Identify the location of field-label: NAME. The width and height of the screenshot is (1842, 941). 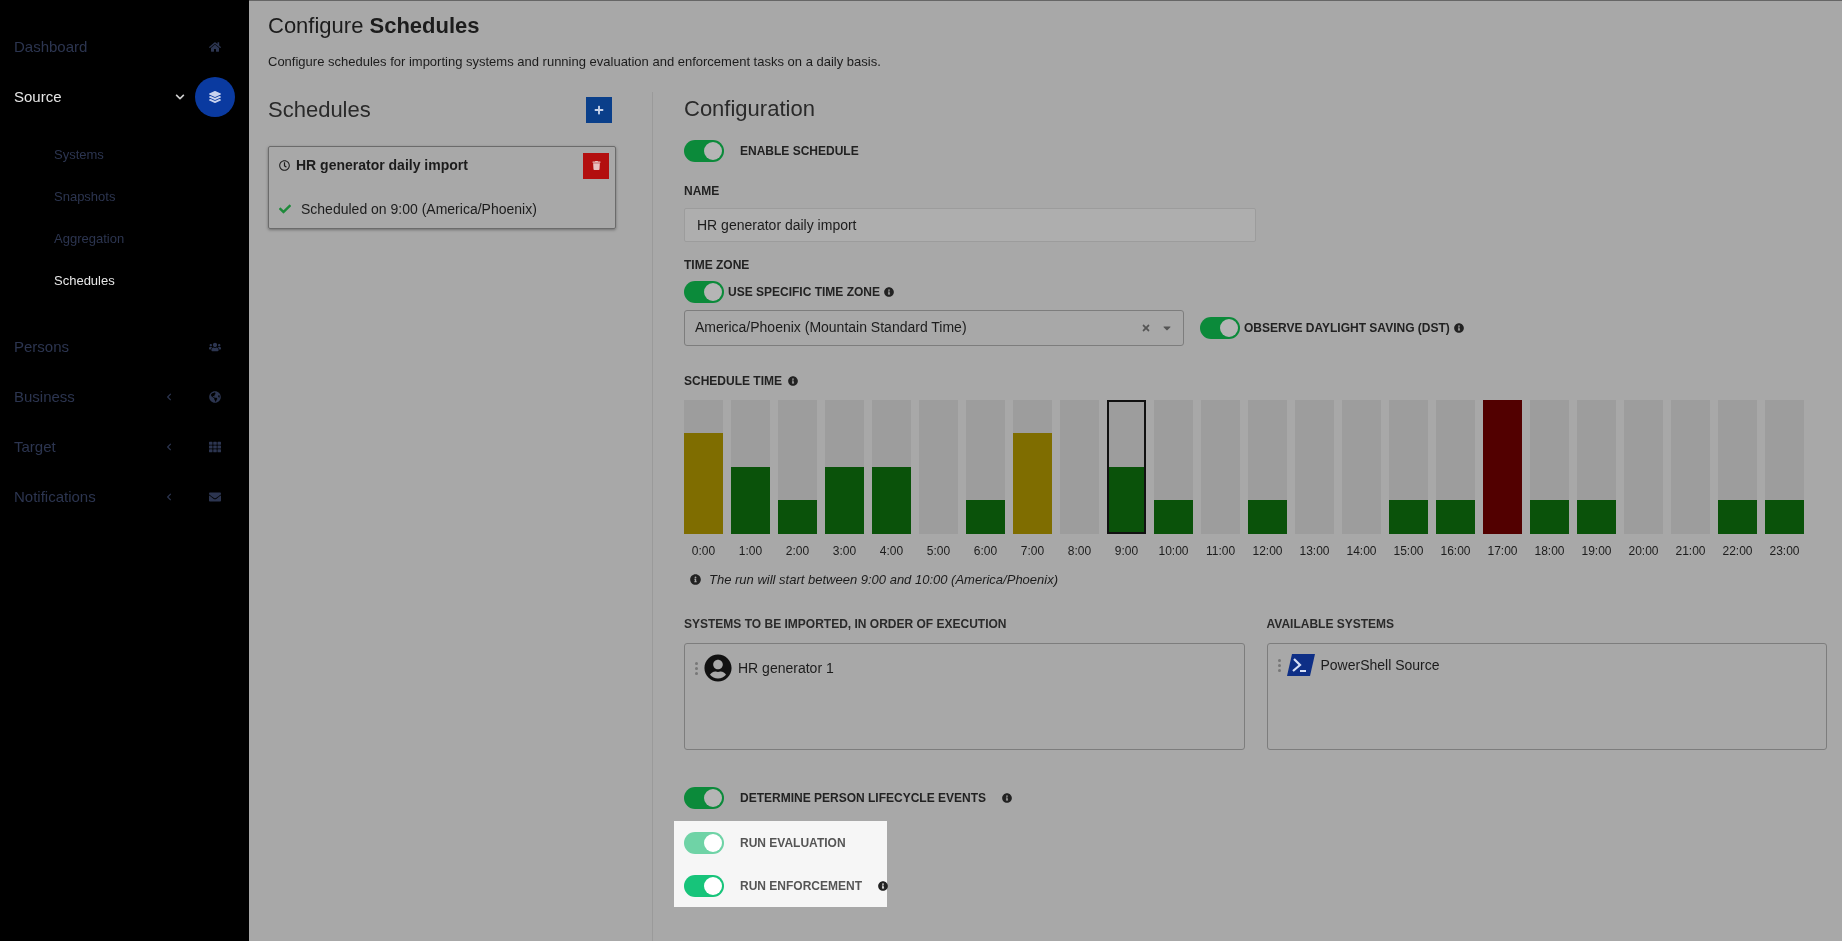
(702, 191).